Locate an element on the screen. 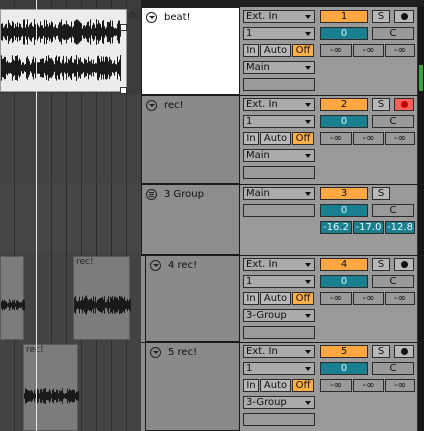 The height and width of the screenshot is (431, 424). track-header-1: beat! is located at coordinates (190, 51).